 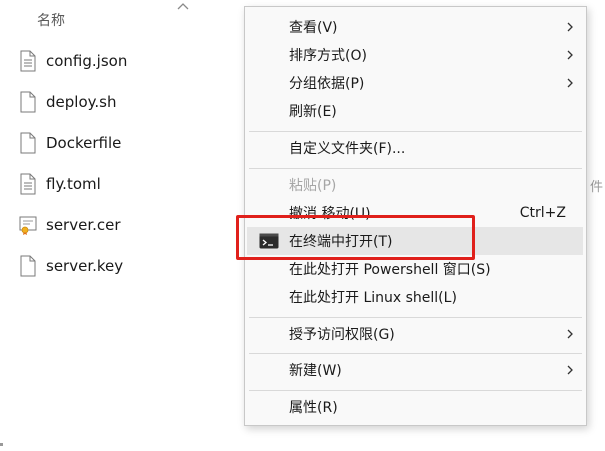 I want to click on file-name: Dockerfile, so click(x=84, y=143).